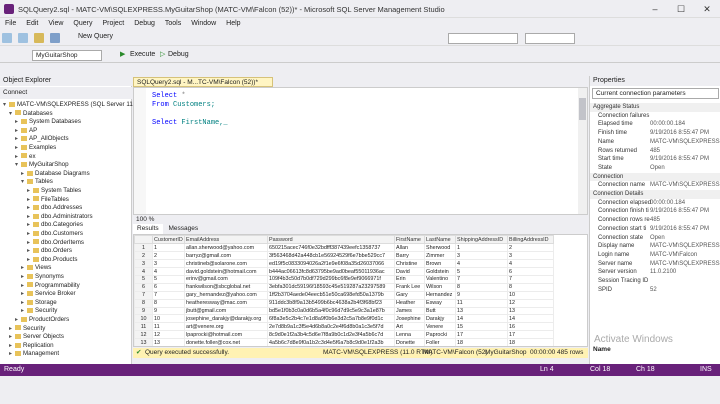 Image resolution: width=720 pixels, height=404 pixels. Describe the element at coordinates (440, 287) in the screenshot. I see `table-cell: Wilson` at that location.